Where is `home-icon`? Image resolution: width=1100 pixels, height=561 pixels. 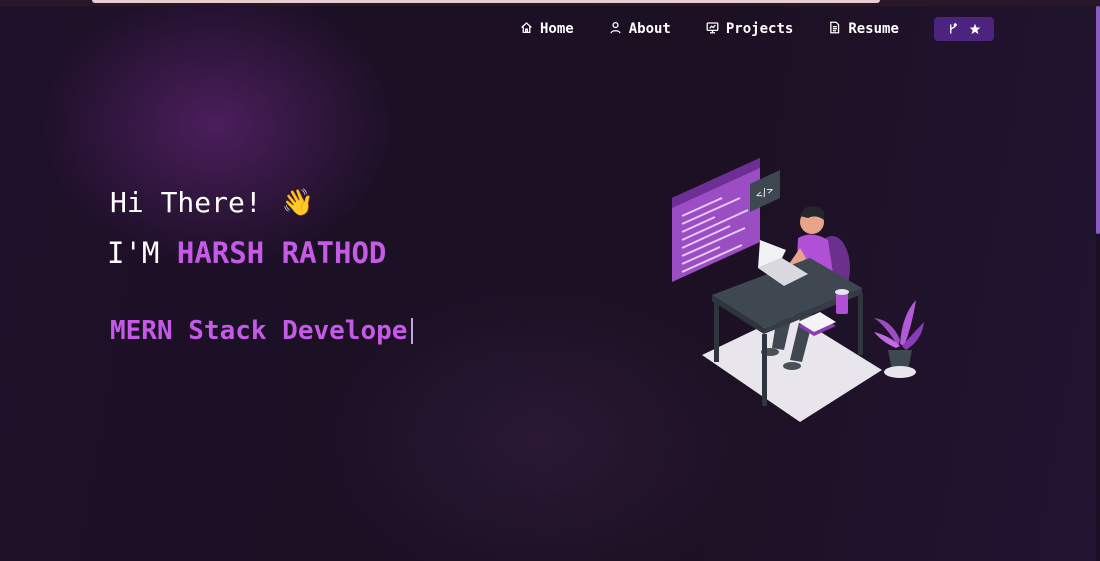
home-icon is located at coordinates (526, 29).